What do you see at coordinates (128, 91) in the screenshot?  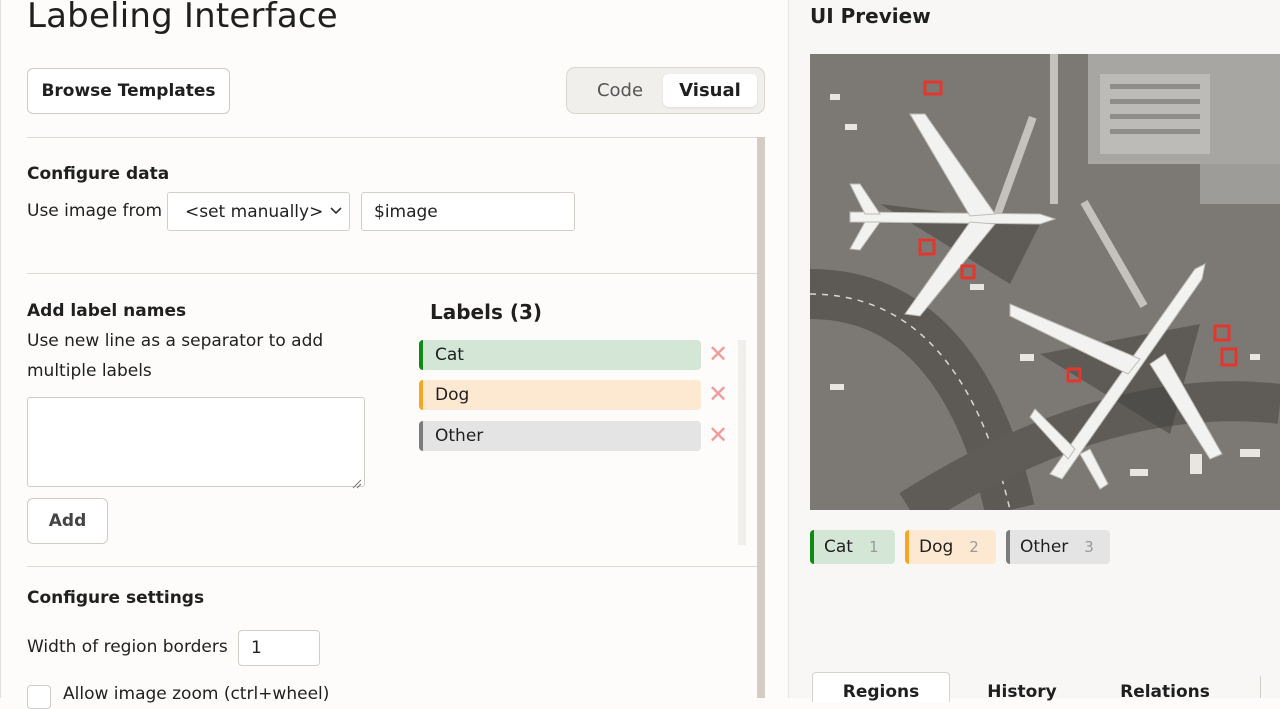 I see `browse-templates-button: Browse Templates` at bounding box center [128, 91].